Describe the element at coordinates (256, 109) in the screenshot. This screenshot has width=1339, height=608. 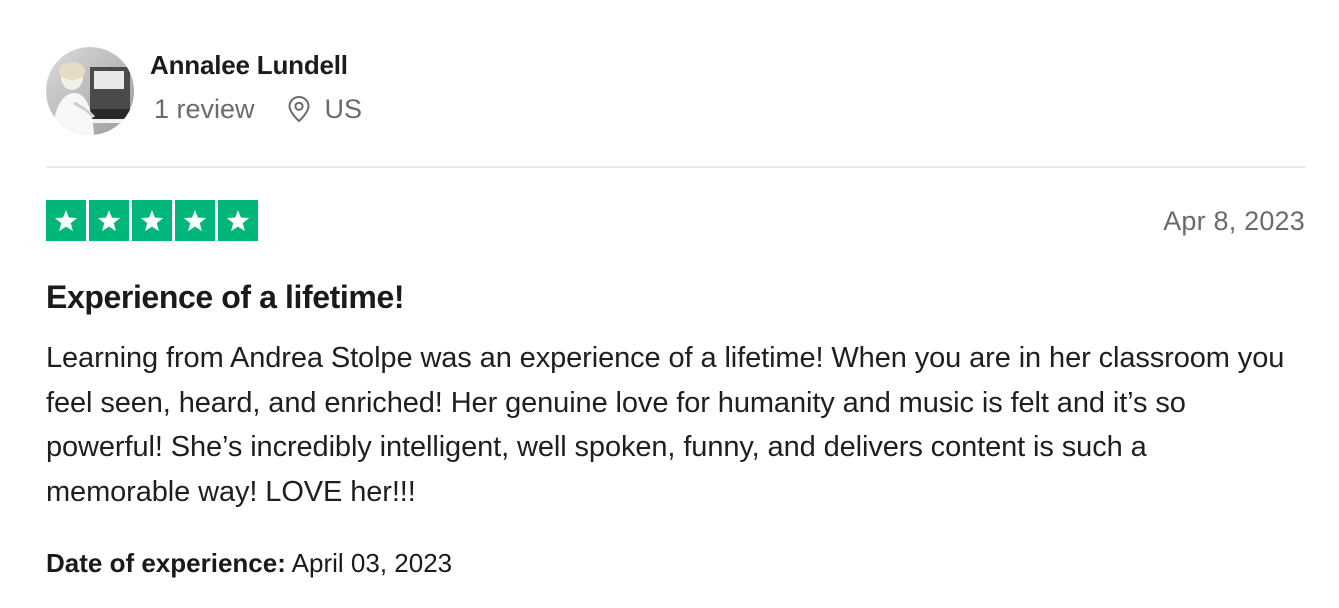
I see `reviewer-meta: 1 review US` at that location.